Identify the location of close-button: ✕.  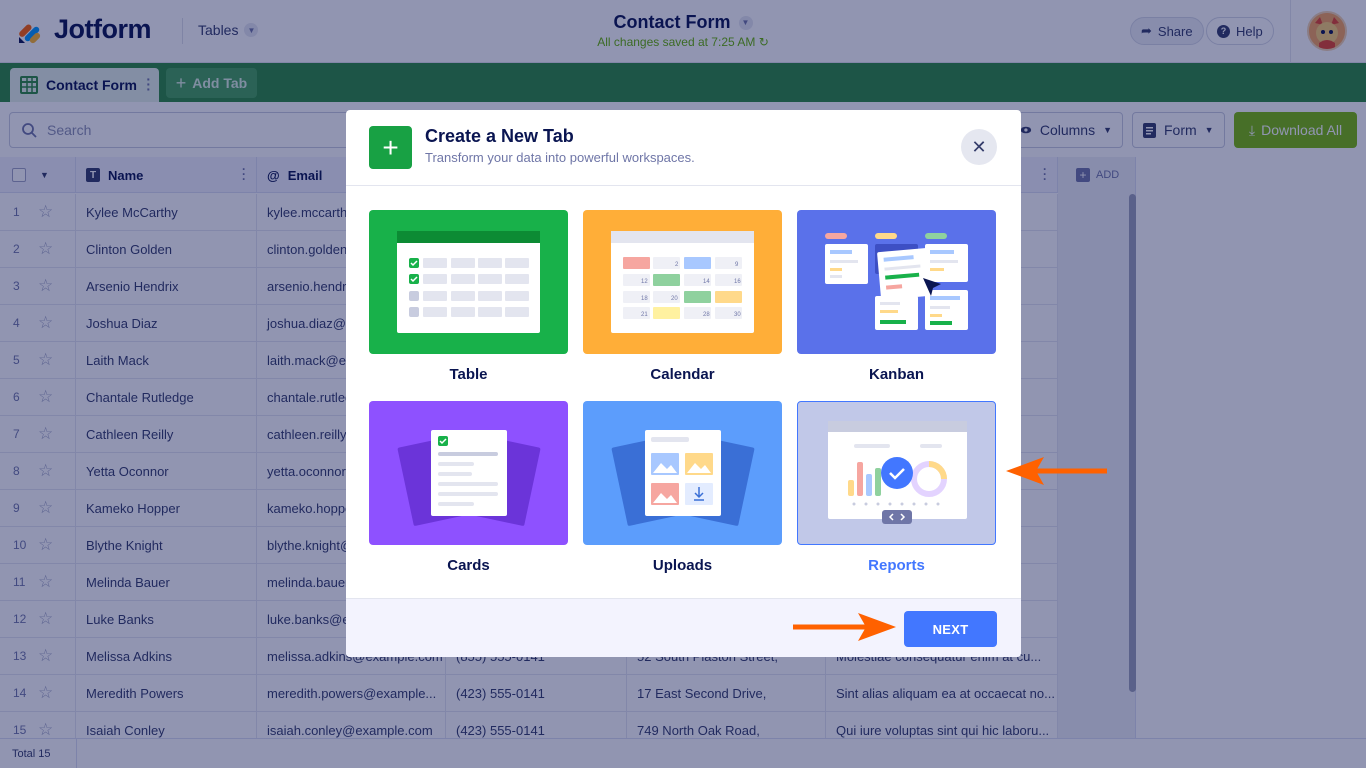
(979, 147).